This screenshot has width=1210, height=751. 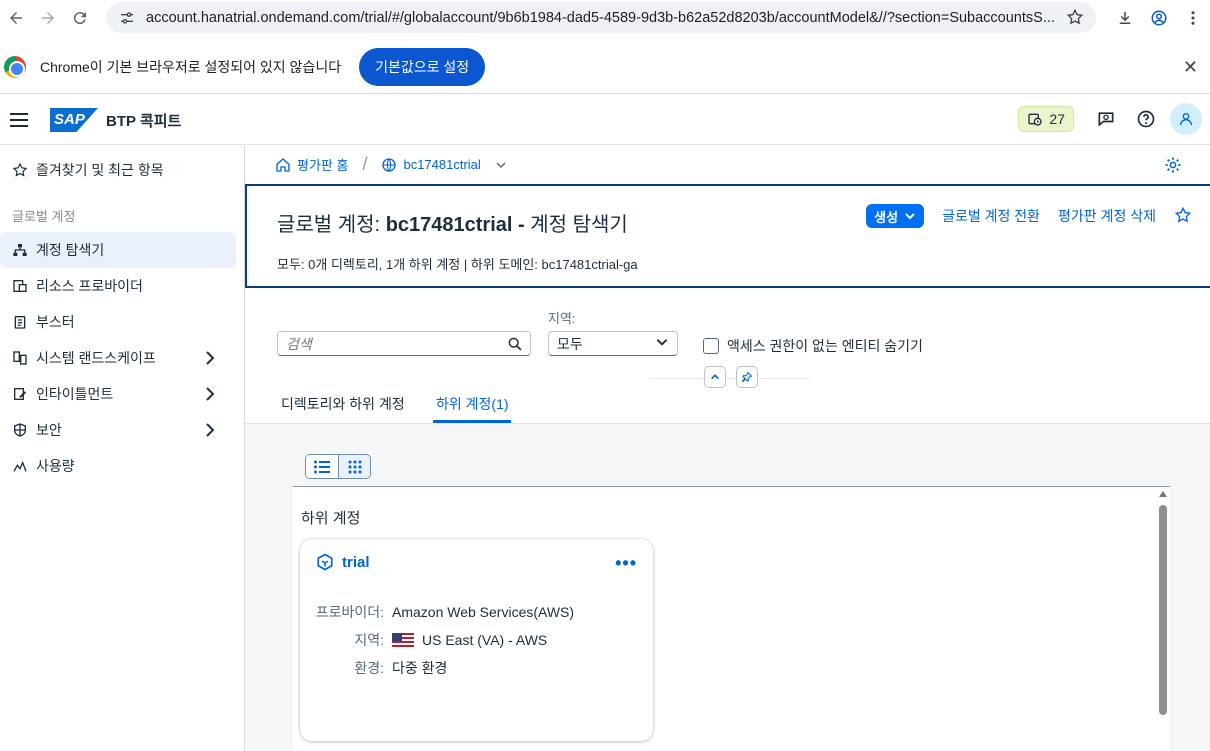 What do you see at coordinates (20, 322) in the screenshot?
I see `booster-icon` at bounding box center [20, 322].